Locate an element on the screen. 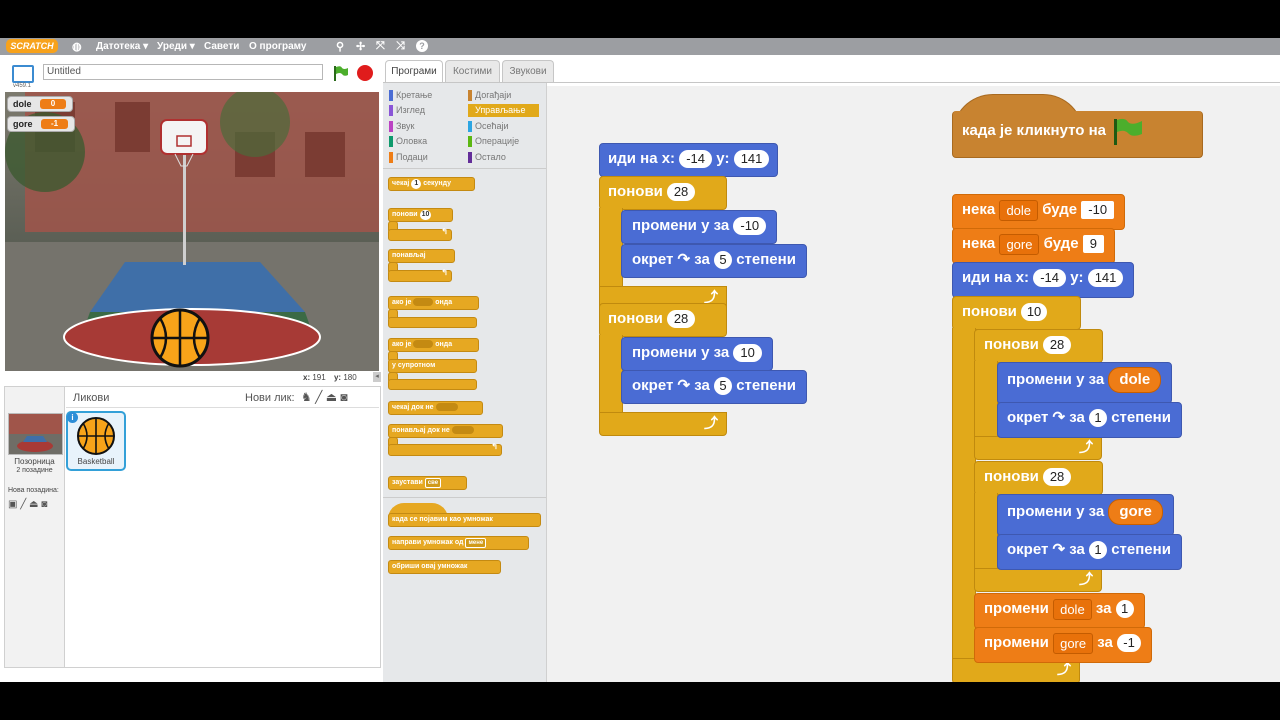  sprite-tile: i Basketball is located at coordinates (96, 441).